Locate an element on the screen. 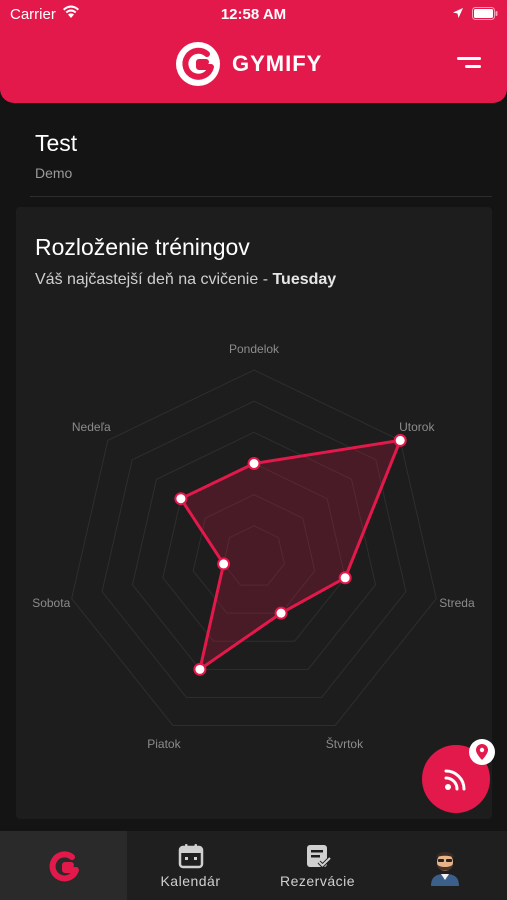 Image resolution: width=507 pixels, height=900 pixels. tab-home is located at coordinates (63, 865).